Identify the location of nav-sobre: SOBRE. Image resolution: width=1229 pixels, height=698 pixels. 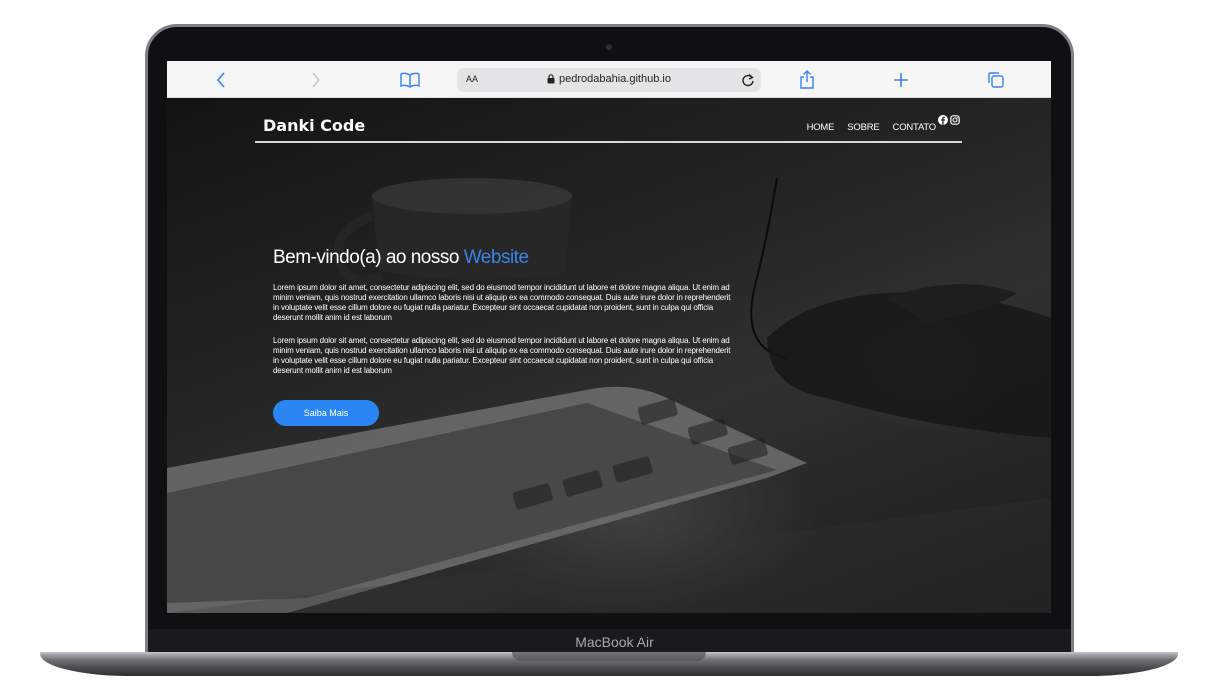
(863, 127).